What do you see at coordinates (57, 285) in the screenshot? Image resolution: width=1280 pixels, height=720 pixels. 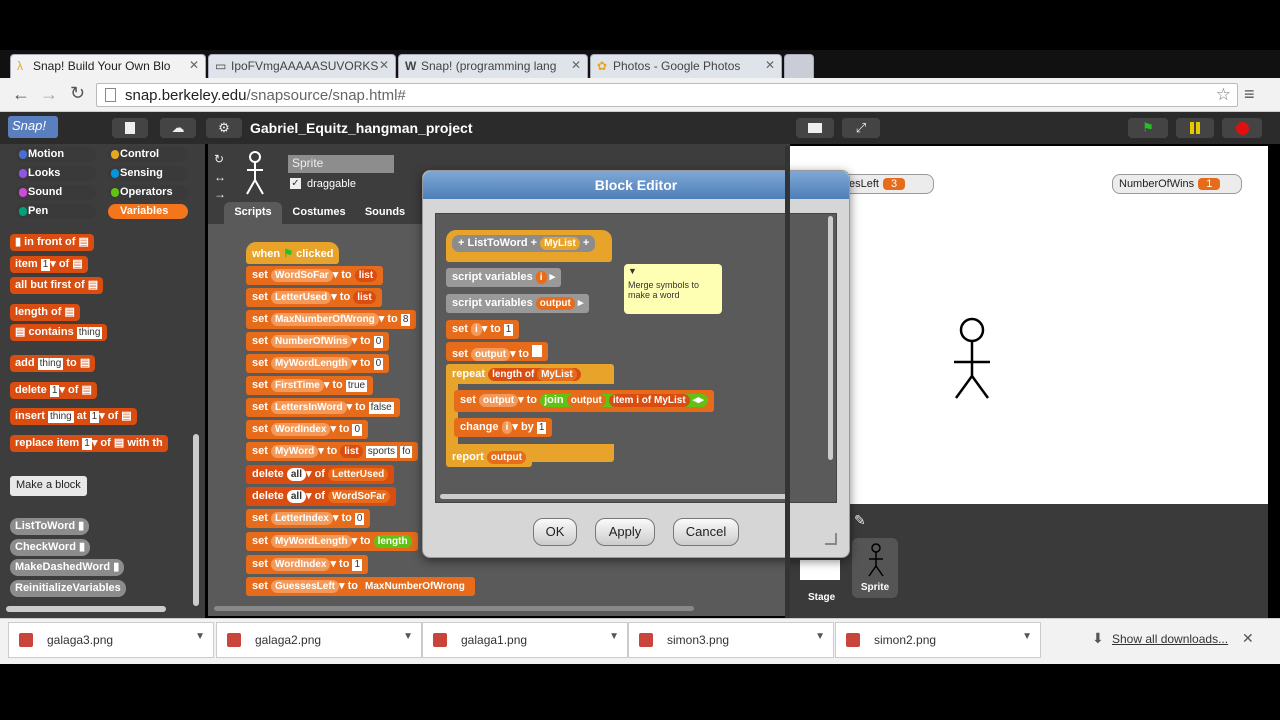 I see `all-but-first-block: all but first of ▤` at bounding box center [57, 285].